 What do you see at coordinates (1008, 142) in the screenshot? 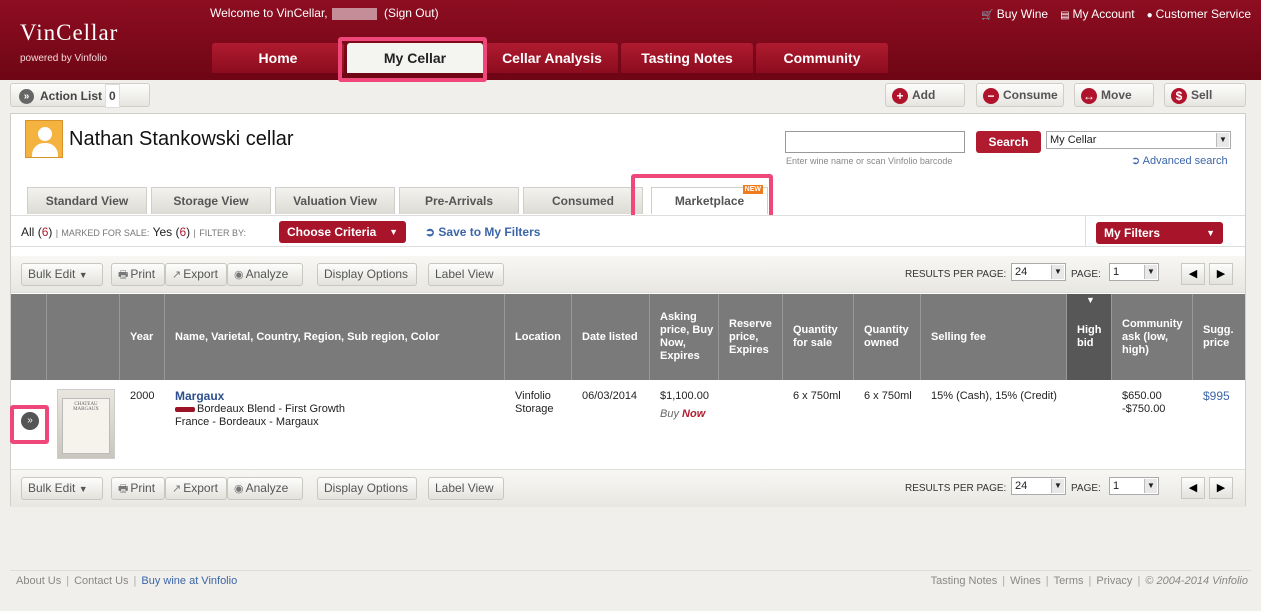
I see `search-button: Search` at bounding box center [1008, 142].